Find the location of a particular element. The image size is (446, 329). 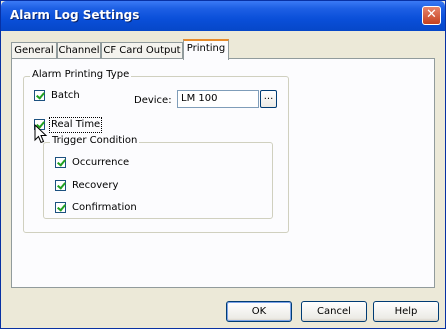

close-button: ✕ is located at coordinates (431, 15).